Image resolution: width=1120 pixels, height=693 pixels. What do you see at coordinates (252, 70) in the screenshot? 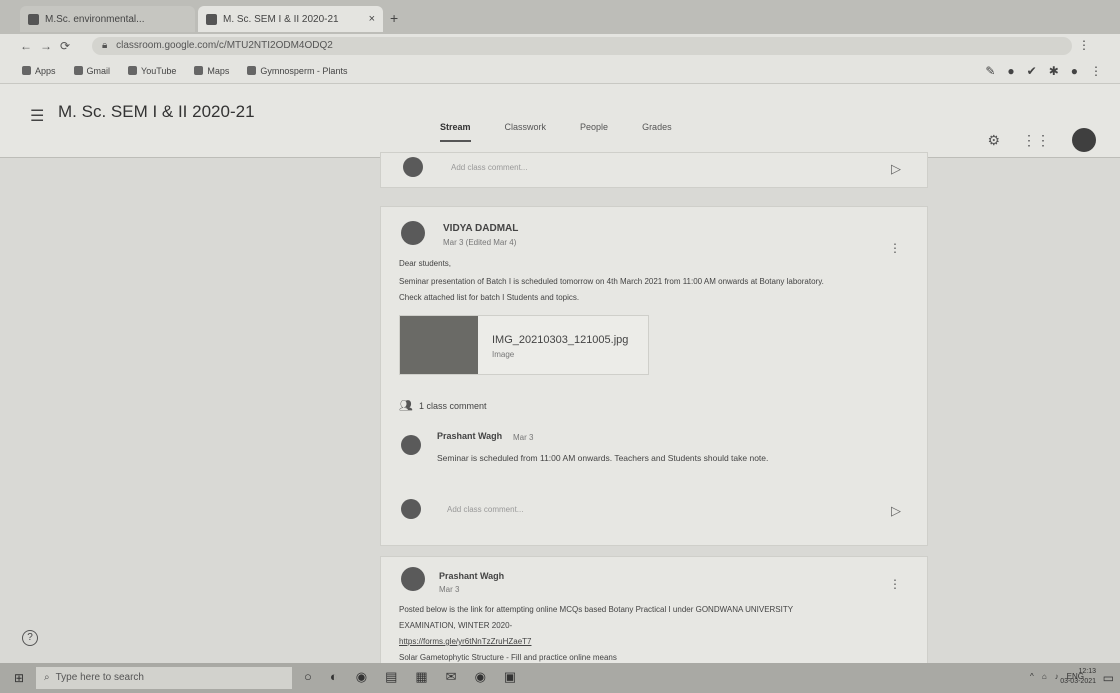
I see `bookmark-icon` at bounding box center [252, 70].